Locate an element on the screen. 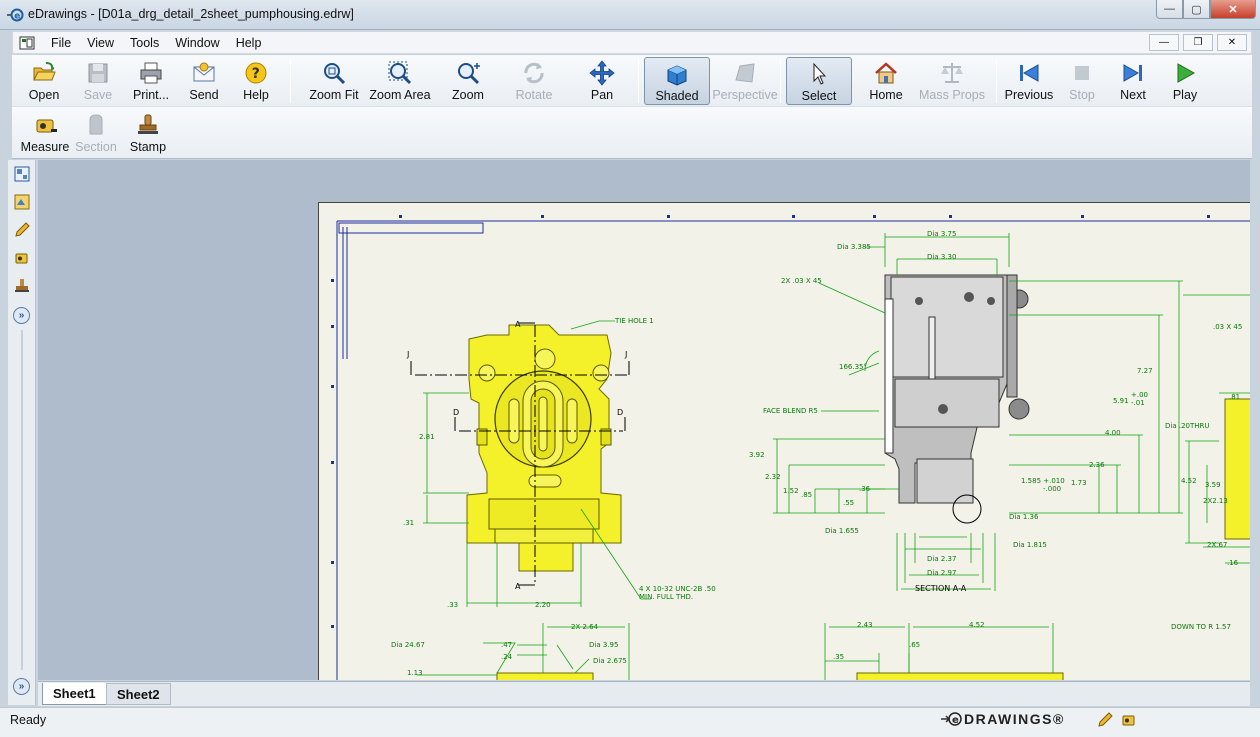 The width and height of the screenshot is (1260, 737). dim-1-585: 1.585 +.010 is located at coordinates (1043, 481).